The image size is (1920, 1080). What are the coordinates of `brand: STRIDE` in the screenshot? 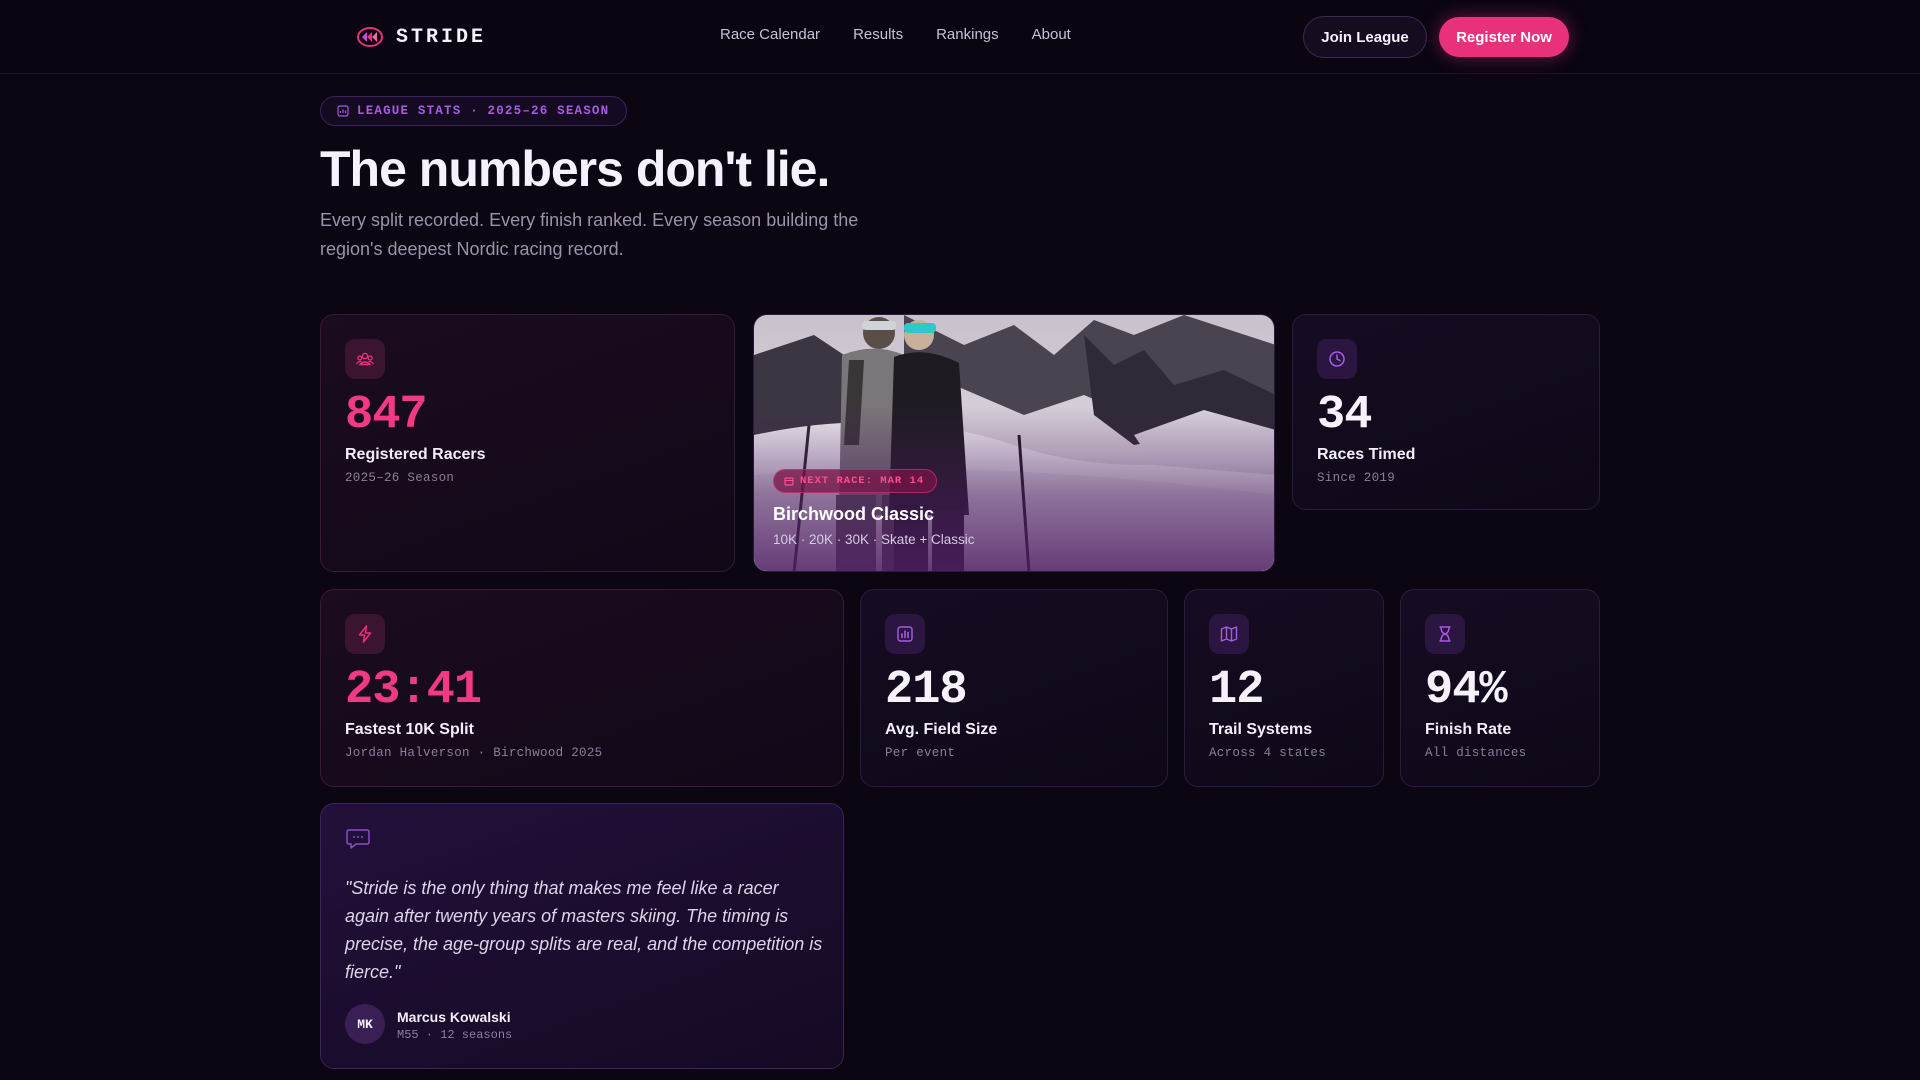 It's located at (421, 37).